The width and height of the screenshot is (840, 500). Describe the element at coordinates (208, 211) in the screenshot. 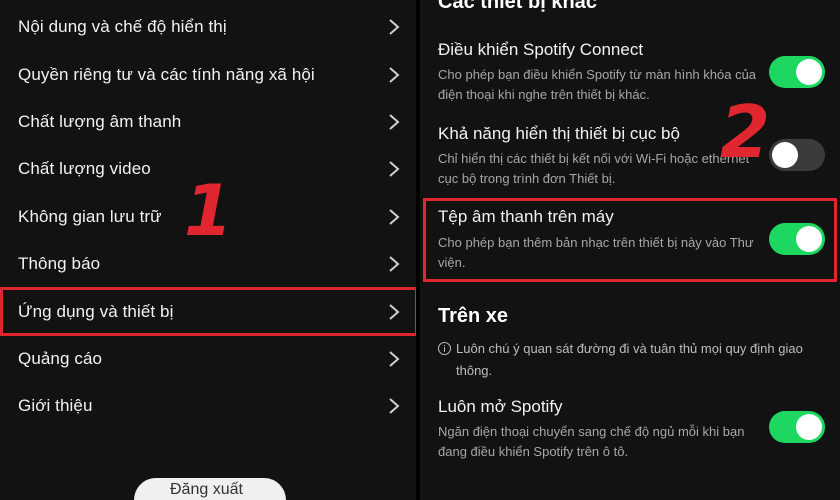

I see `annotation-marker-1: 1` at that location.